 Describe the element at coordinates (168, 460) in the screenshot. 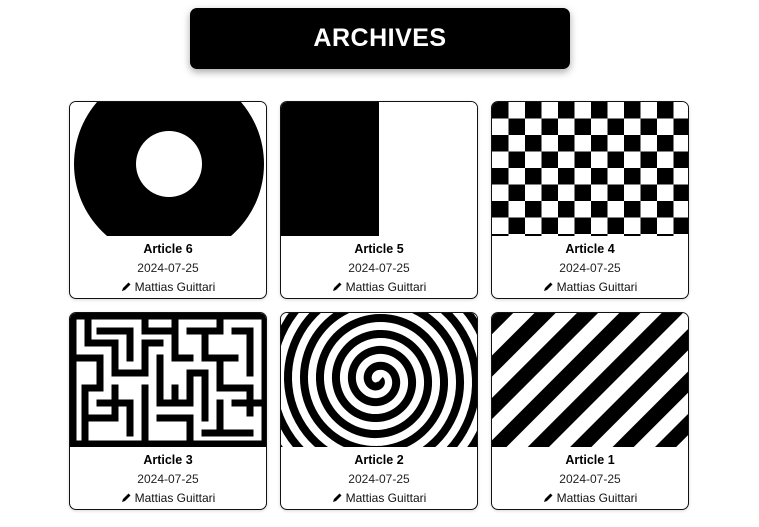

I see `article-title: Article 3` at that location.